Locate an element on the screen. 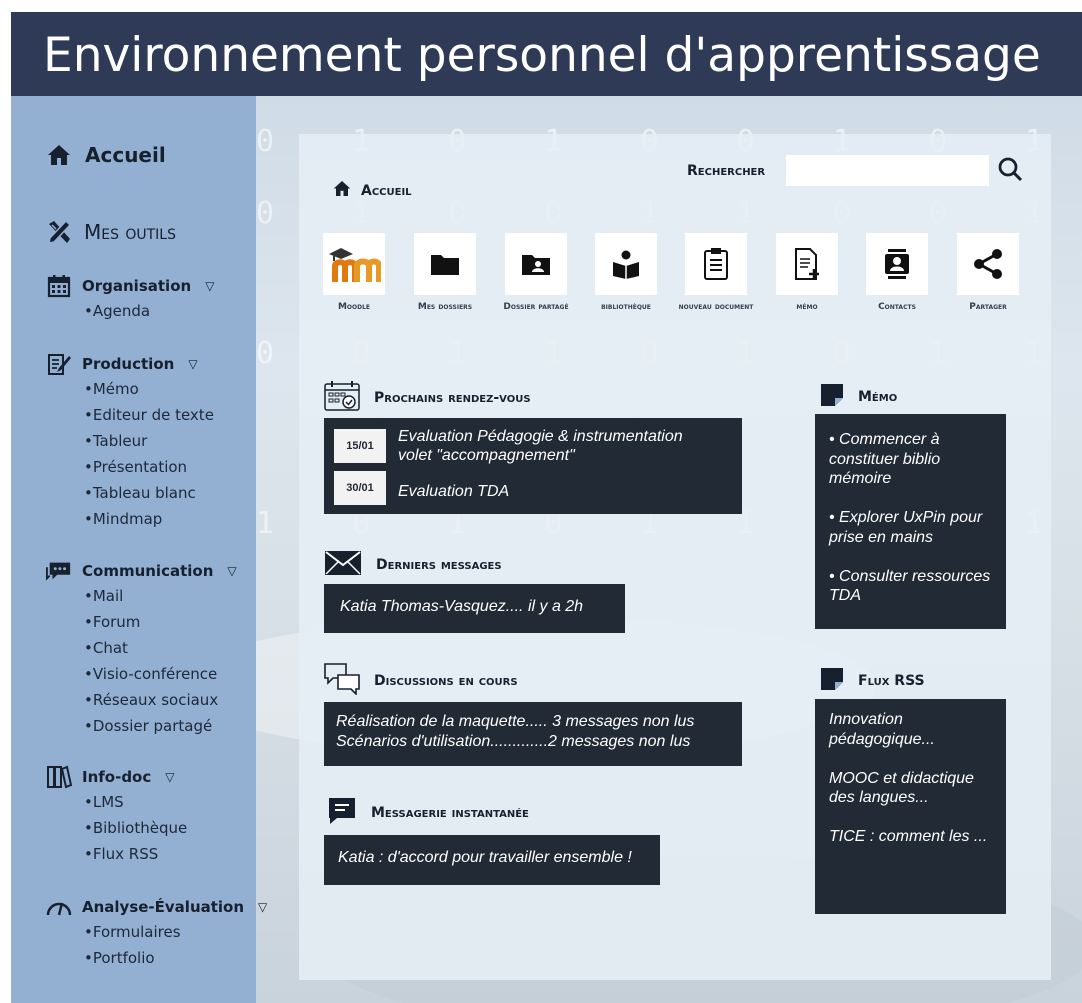  sidebar-group-title: Organisation is located at coordinates (137, 286).